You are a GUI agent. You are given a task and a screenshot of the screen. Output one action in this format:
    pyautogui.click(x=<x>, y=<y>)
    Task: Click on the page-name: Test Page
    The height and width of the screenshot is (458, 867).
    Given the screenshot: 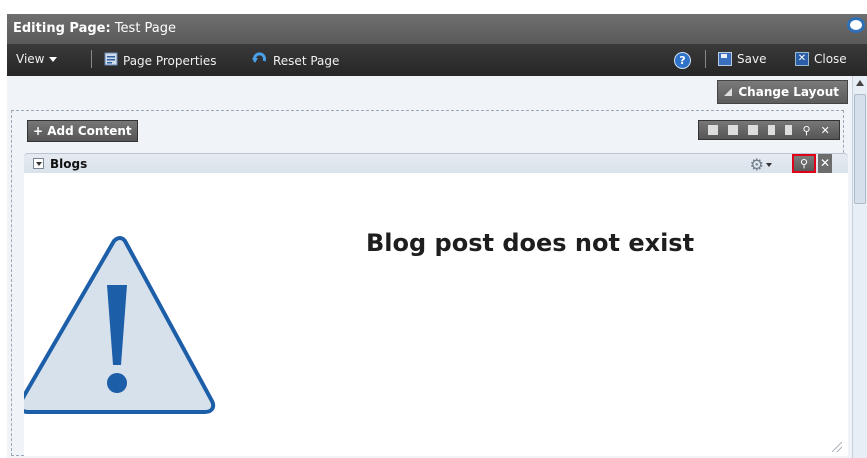 What is the action you would take?
    pyautogui.click(x=145, y=28)
    